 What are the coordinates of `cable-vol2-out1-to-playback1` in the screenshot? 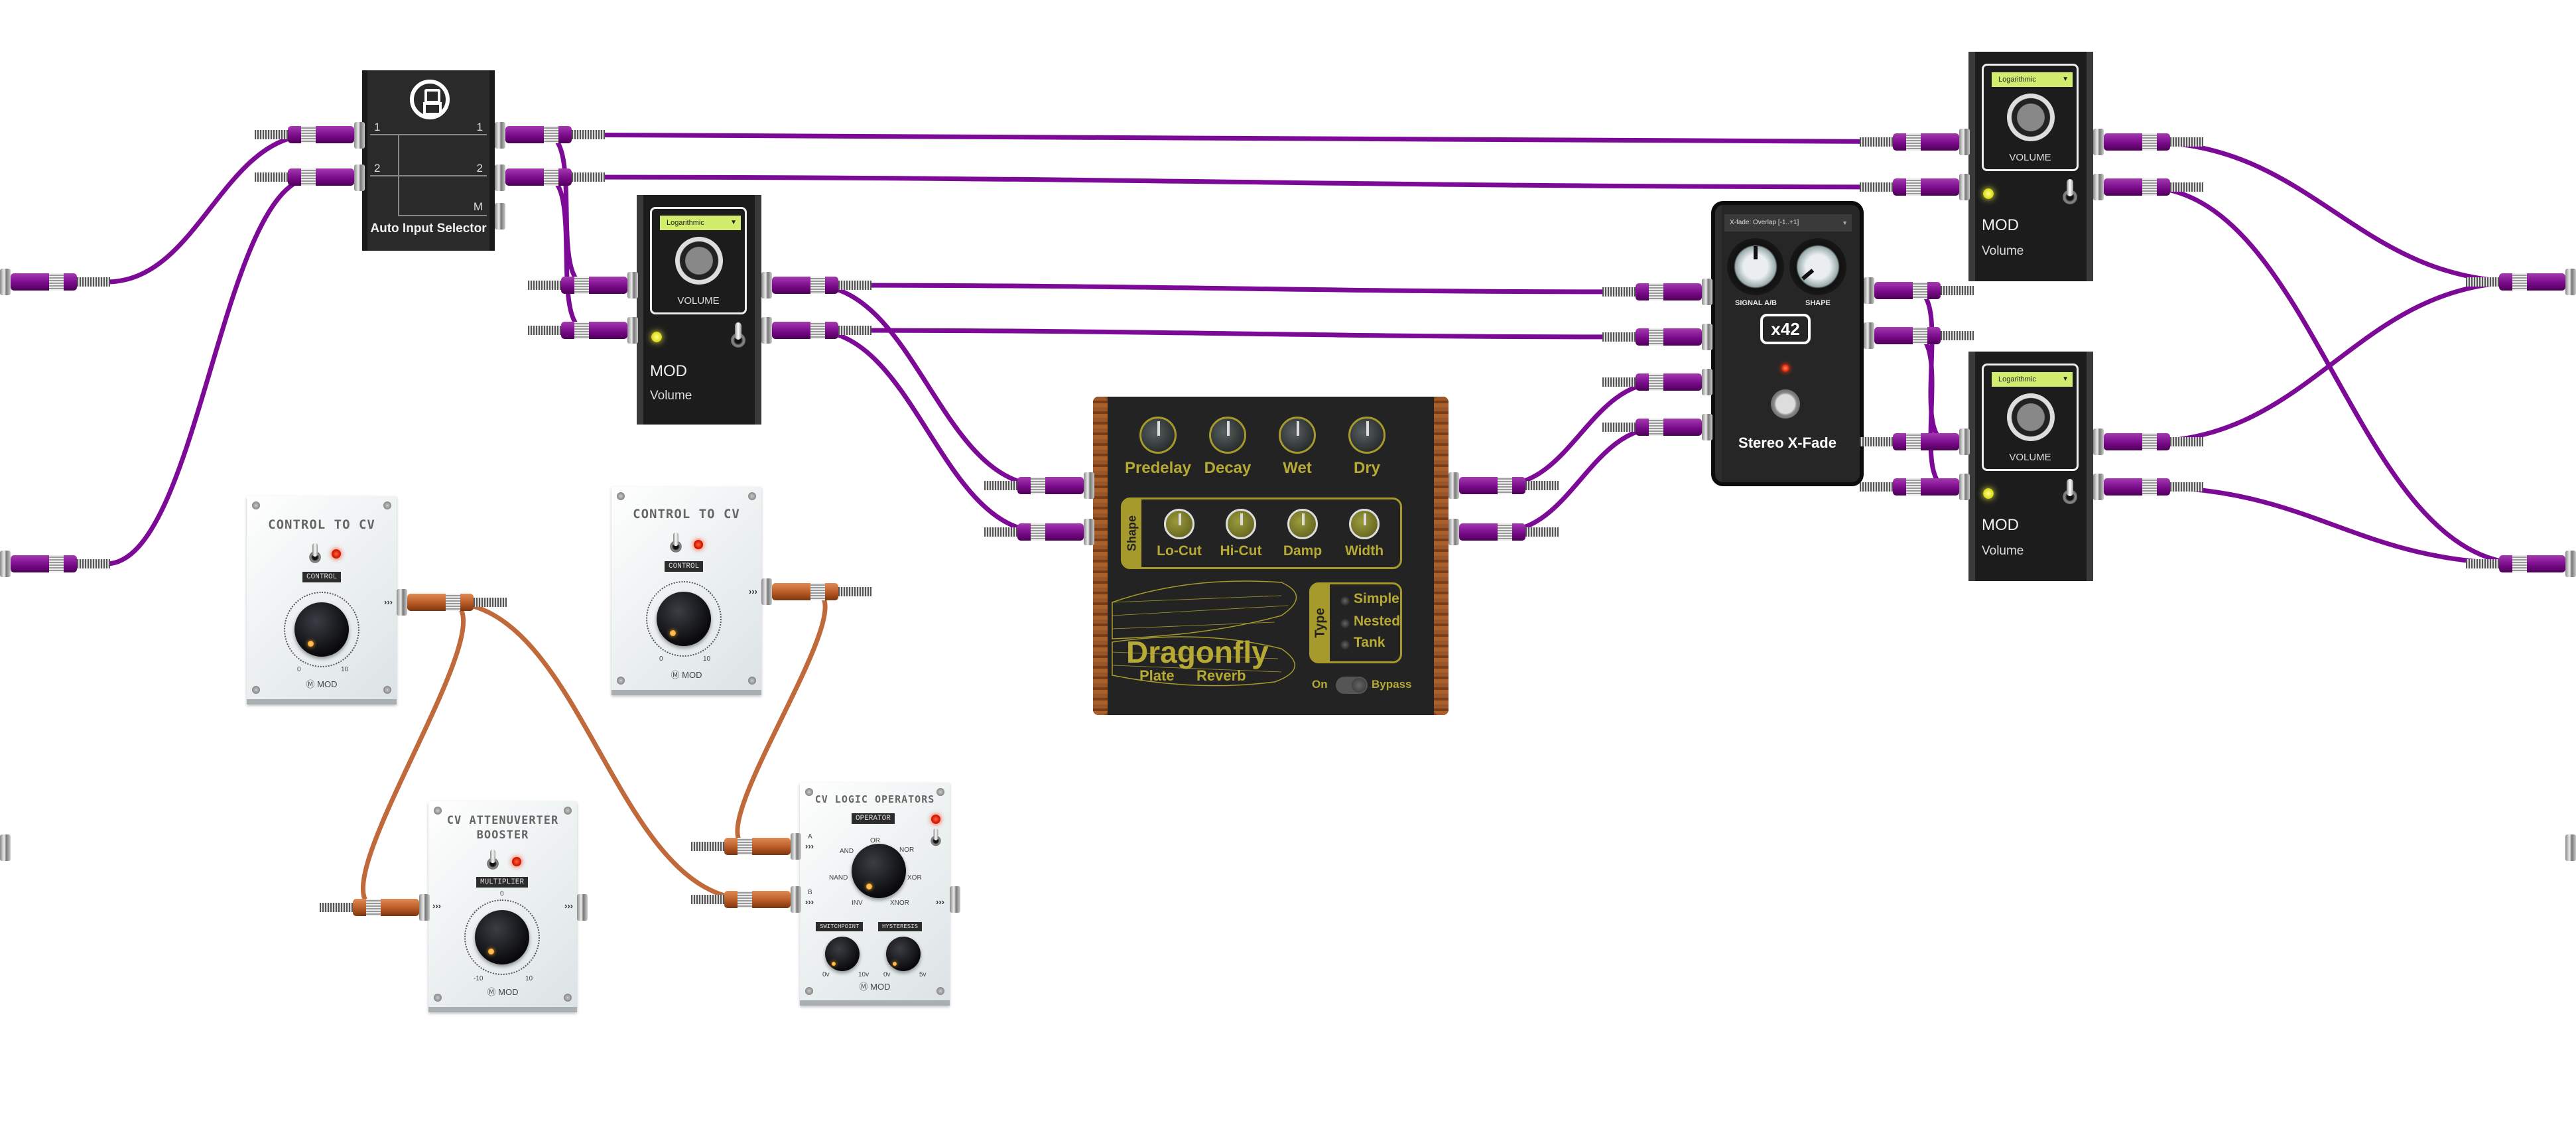 It's located at (2335, 212).